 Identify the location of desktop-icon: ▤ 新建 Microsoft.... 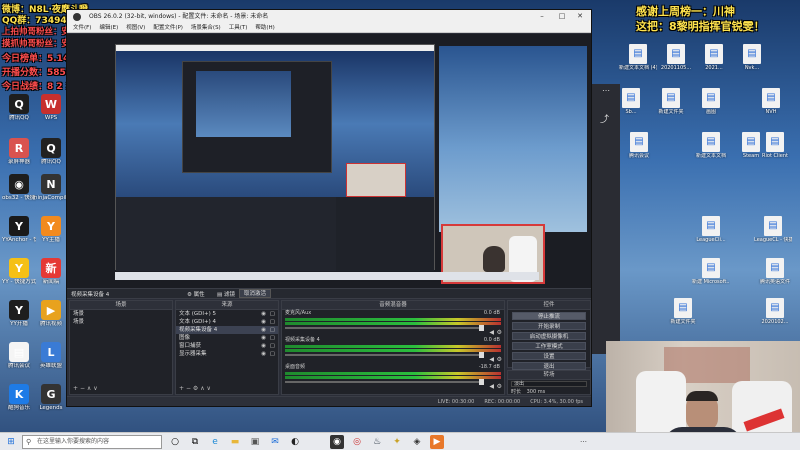
(711, 271).